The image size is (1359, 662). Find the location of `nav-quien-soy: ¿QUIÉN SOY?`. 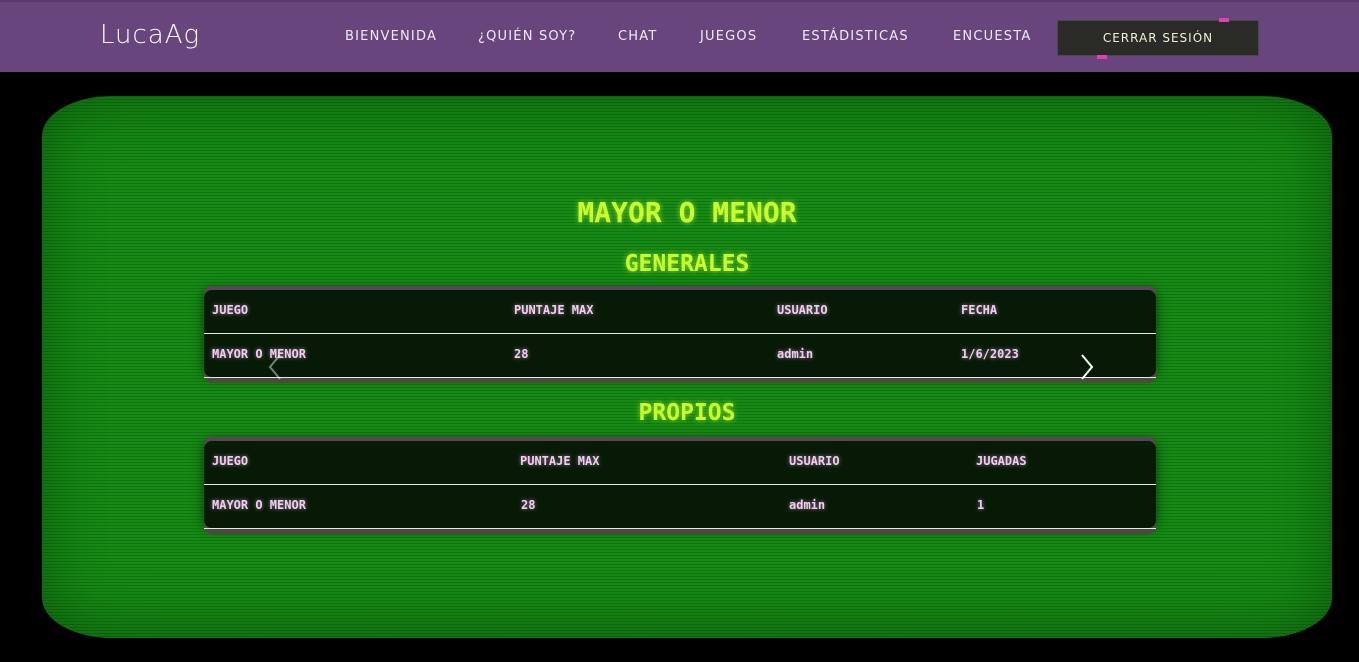

nav-quien-soy: ¿QUIÉN SOY? is located at coordinates (527, 36).